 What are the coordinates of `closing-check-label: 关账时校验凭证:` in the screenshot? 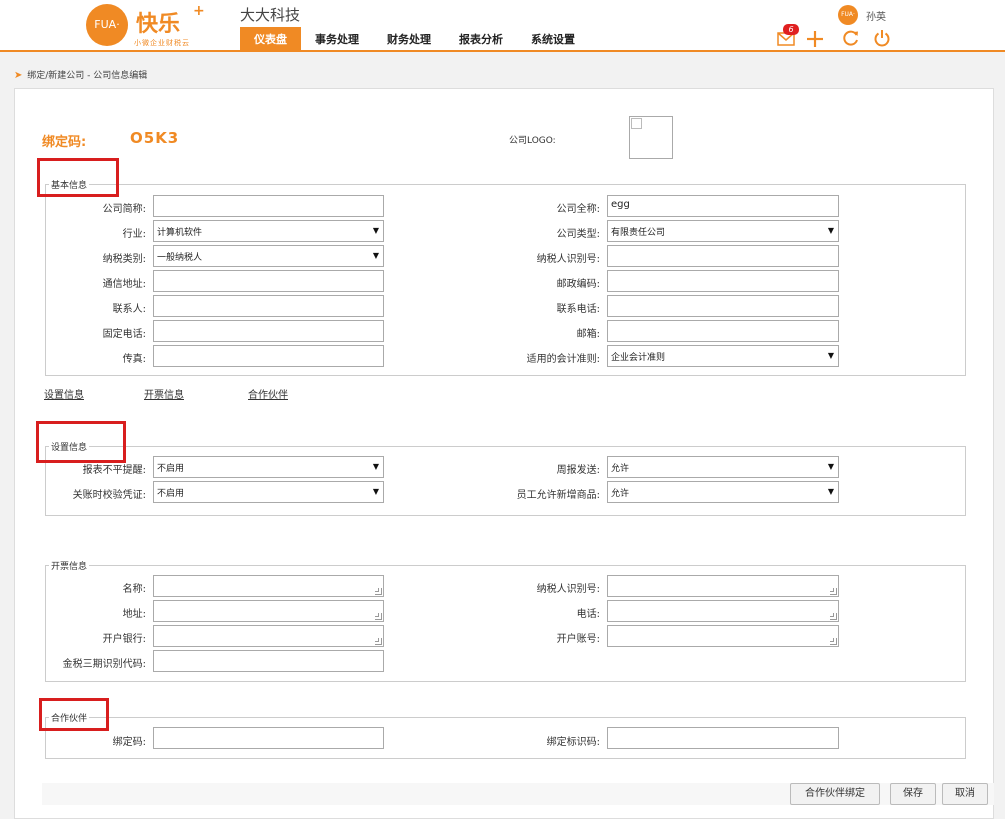 It's located at (109, 495).